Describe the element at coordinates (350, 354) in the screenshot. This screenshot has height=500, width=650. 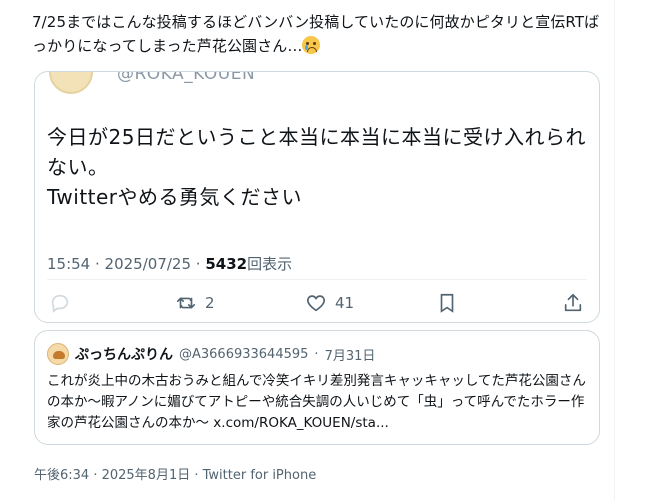
I see `quoted-tweet-date: 7月31日` at that location.